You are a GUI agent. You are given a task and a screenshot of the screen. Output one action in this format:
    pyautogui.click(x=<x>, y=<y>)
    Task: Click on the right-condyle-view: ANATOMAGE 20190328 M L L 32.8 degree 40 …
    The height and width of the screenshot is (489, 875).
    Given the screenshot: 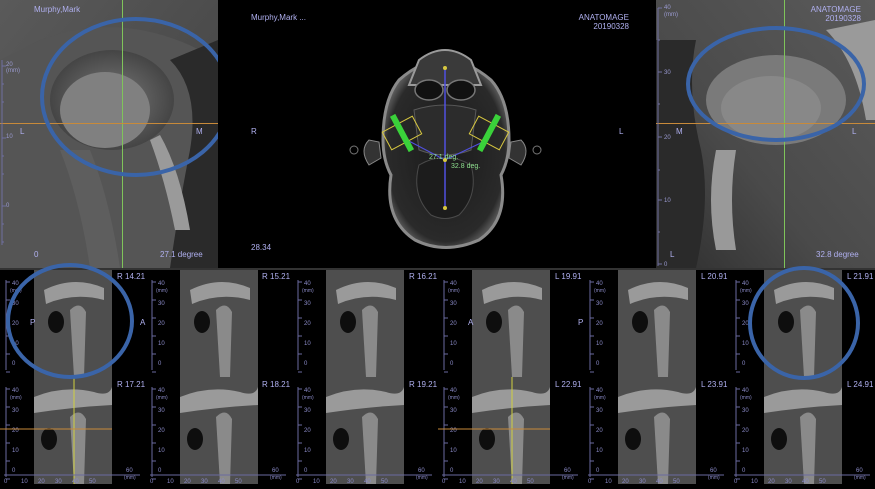 What is the action you would take?
    pyautogui.click(x=765, y=134)
    